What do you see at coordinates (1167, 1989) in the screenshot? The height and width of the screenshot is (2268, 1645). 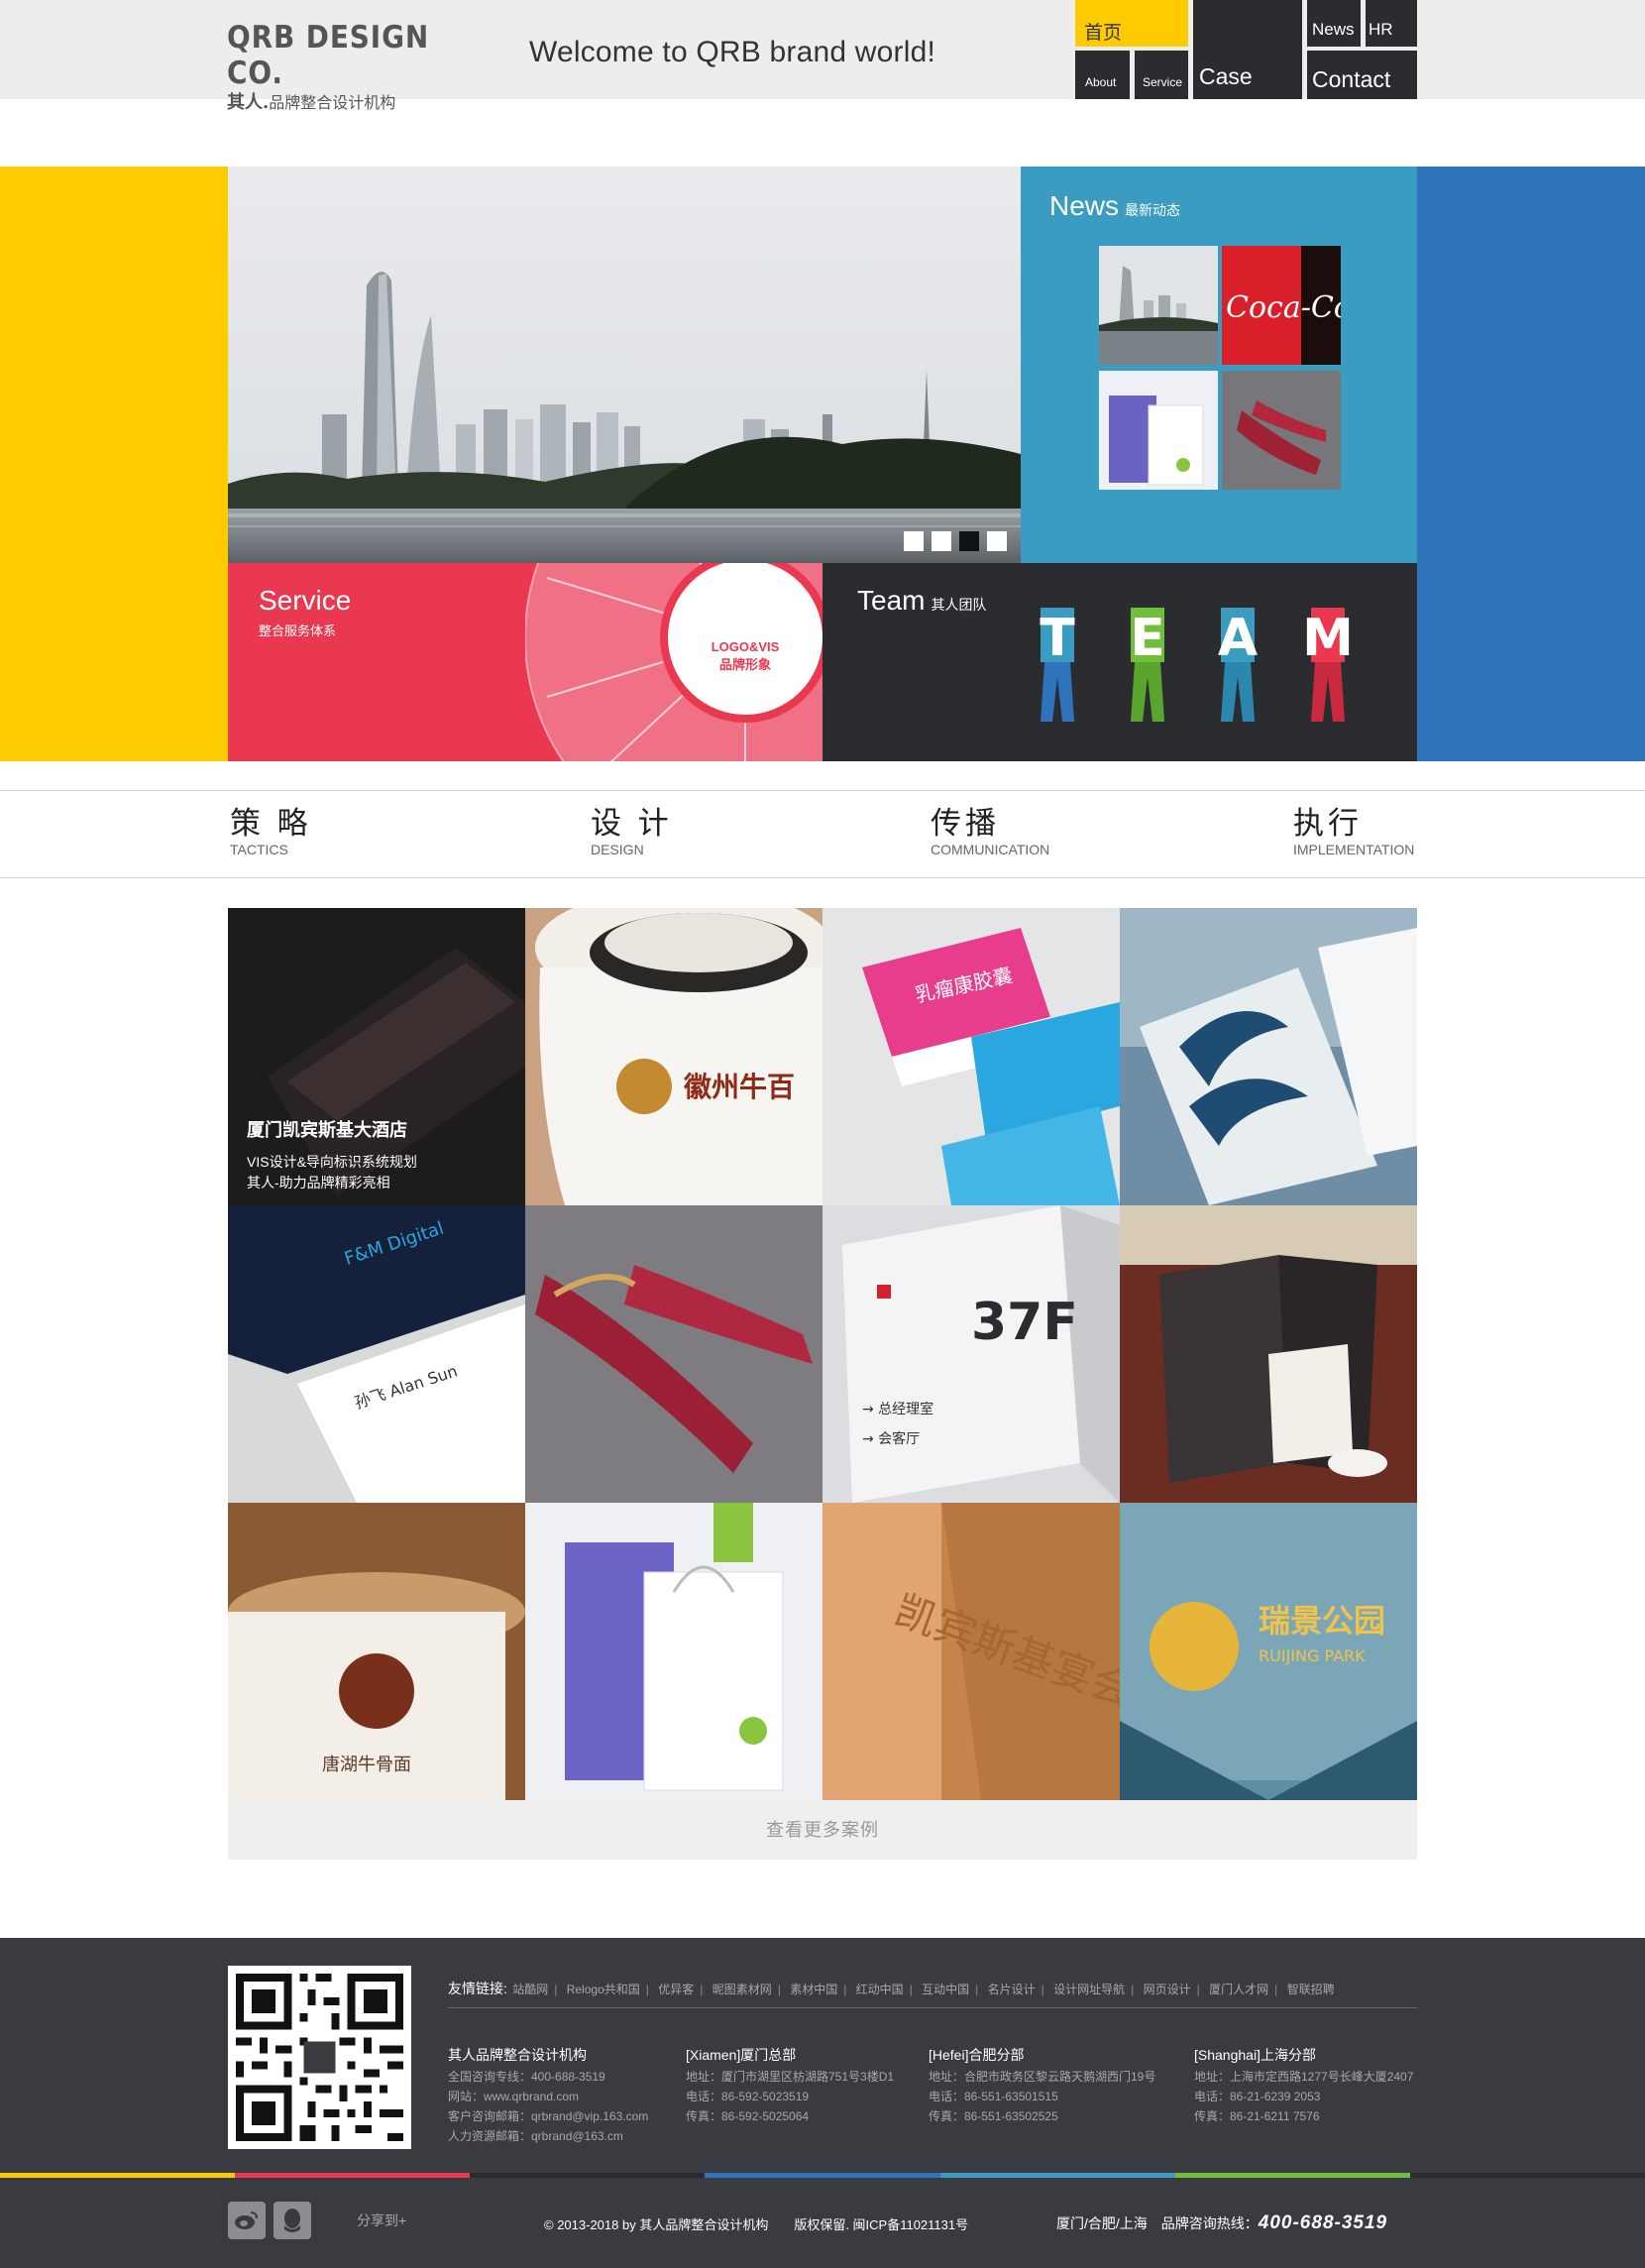 I see `friend-link: 网页设计` at bounding box center [1167, 1989].